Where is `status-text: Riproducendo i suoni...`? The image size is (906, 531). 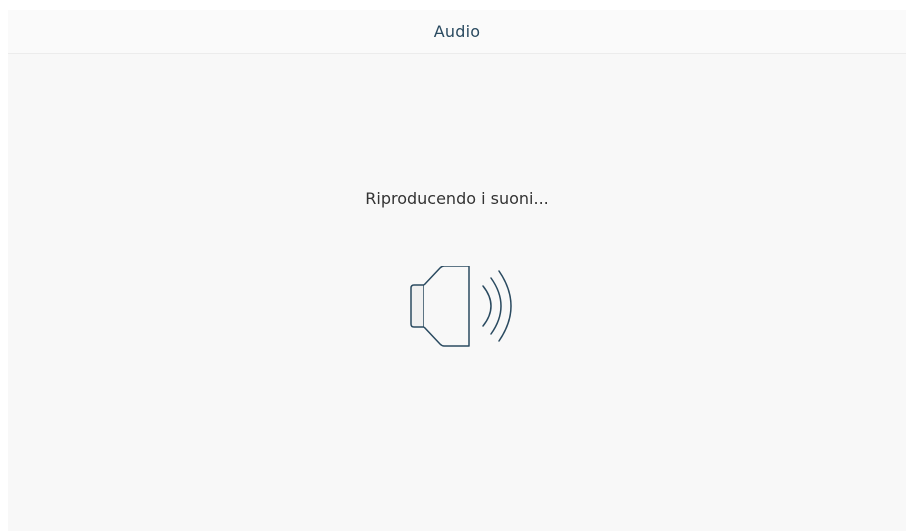 status-text: Riproducendo i suoni... is located at coordinates (457, 198).